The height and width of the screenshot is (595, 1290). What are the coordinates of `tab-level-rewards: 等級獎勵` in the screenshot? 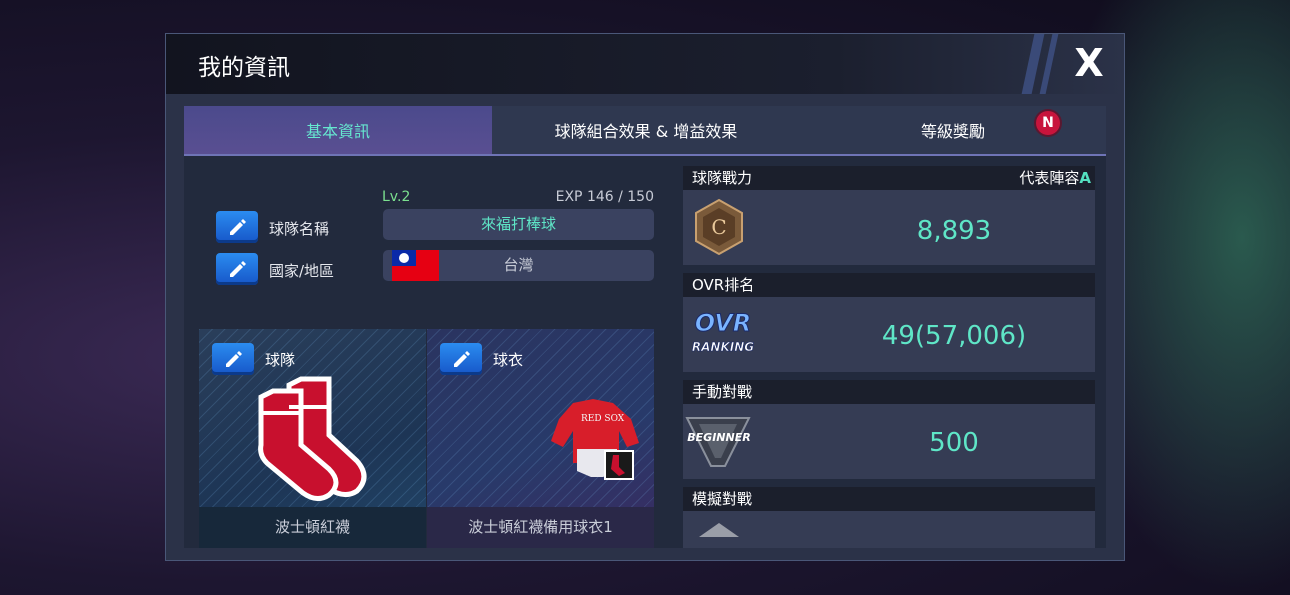 It's located at (953, 131).